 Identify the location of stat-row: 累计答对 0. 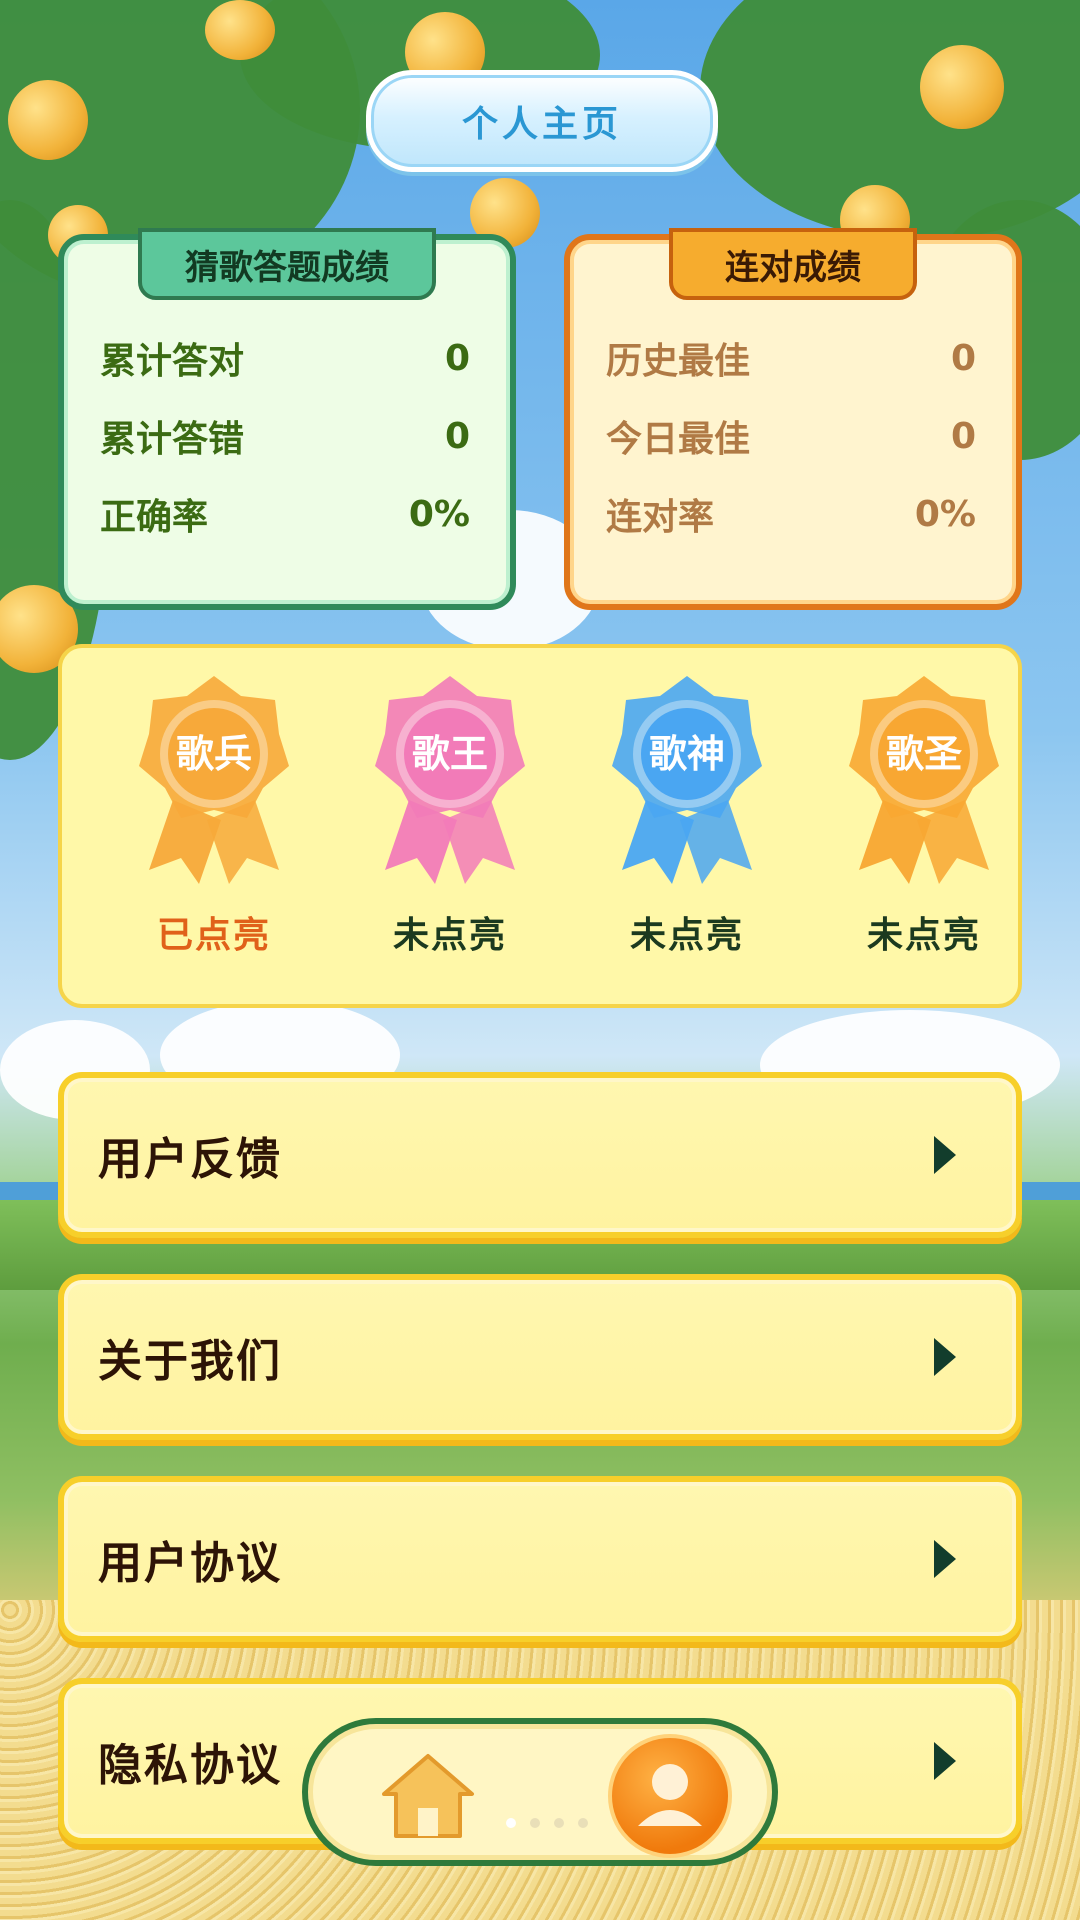
(285, 358).